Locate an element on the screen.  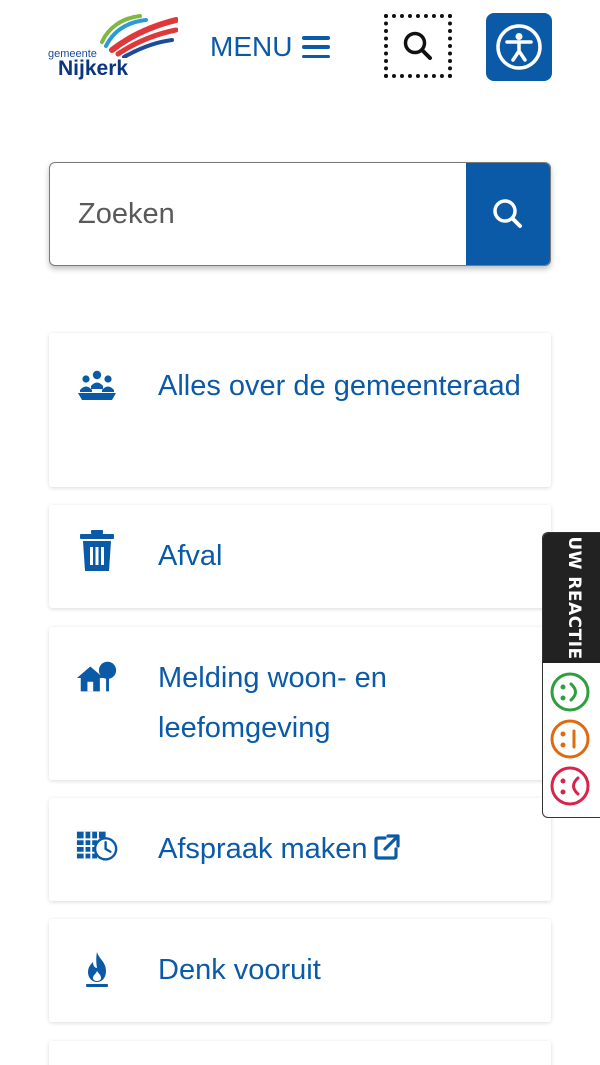
accessibility-icon is located at coordinates (519, 47).